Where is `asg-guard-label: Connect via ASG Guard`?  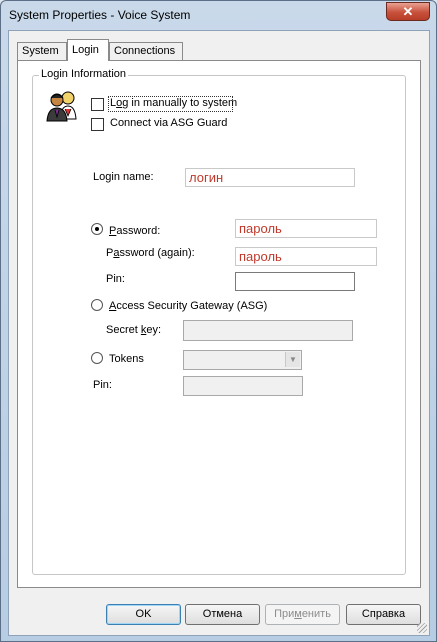
asg-guard-label: Connect via ASG Guard is located at coordinates (169, 123).